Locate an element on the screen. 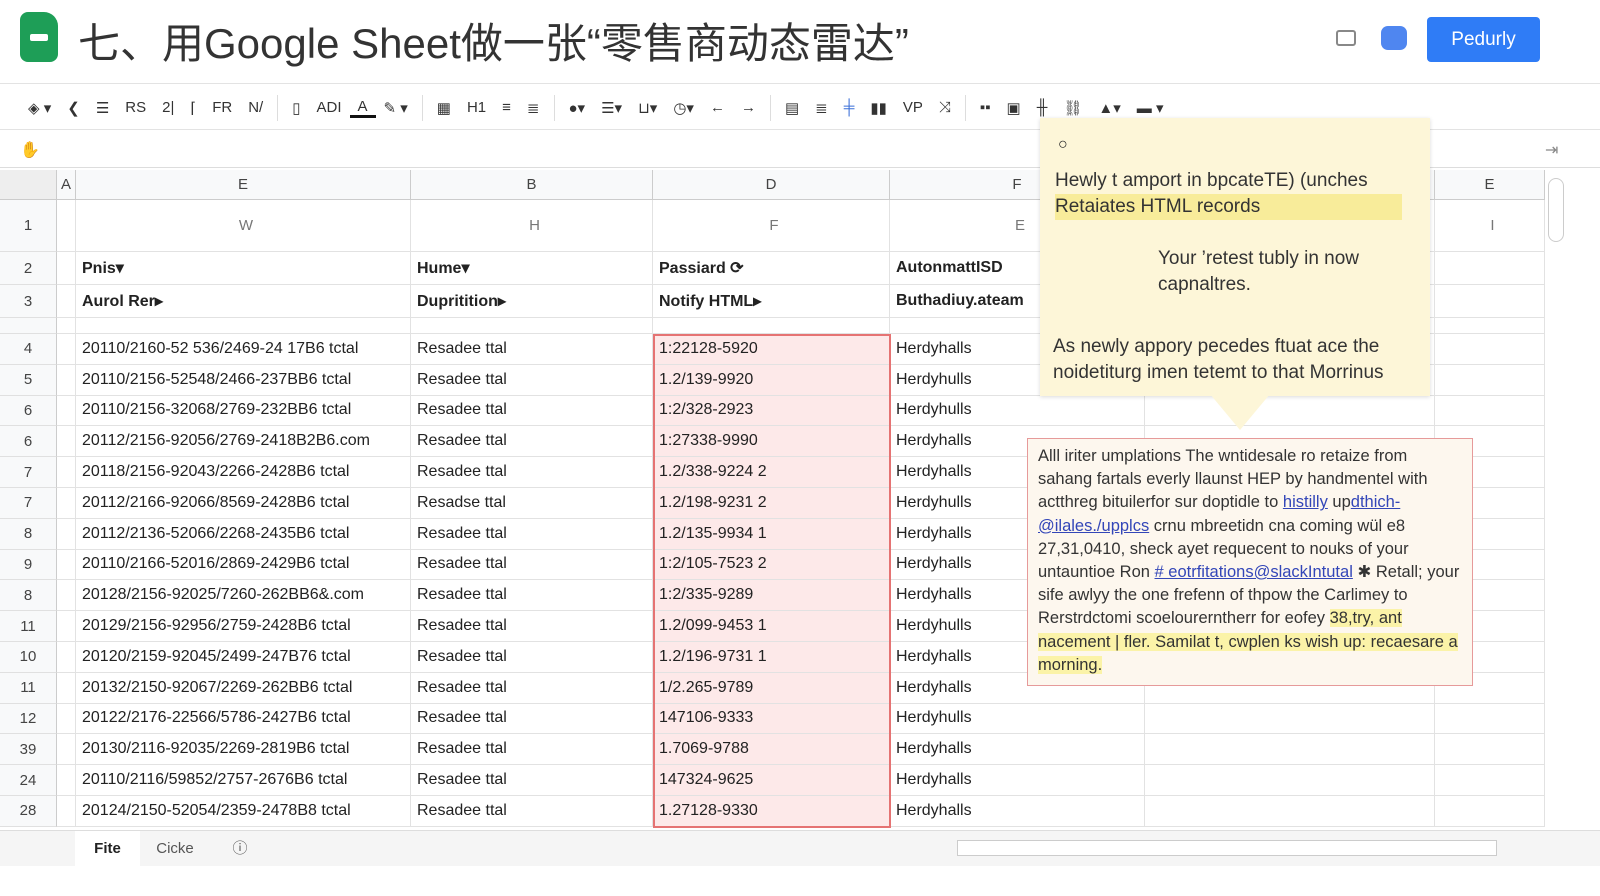 This screenshot has height=896, width=1600. cell: 20124/2150-52054/2359-2478B8 tctal is located at coordinates (243, 811).